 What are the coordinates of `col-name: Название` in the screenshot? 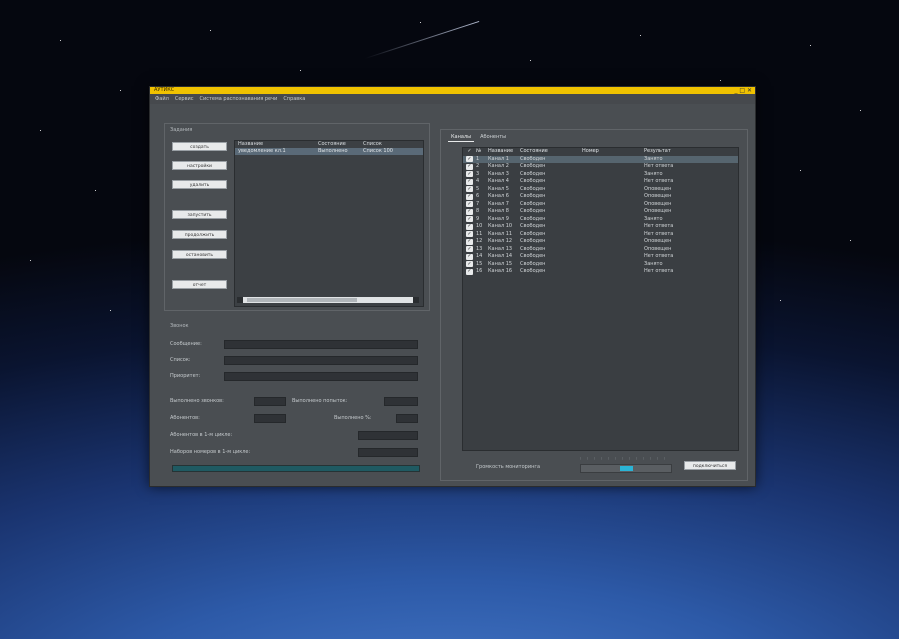 It's located at (276, 144).